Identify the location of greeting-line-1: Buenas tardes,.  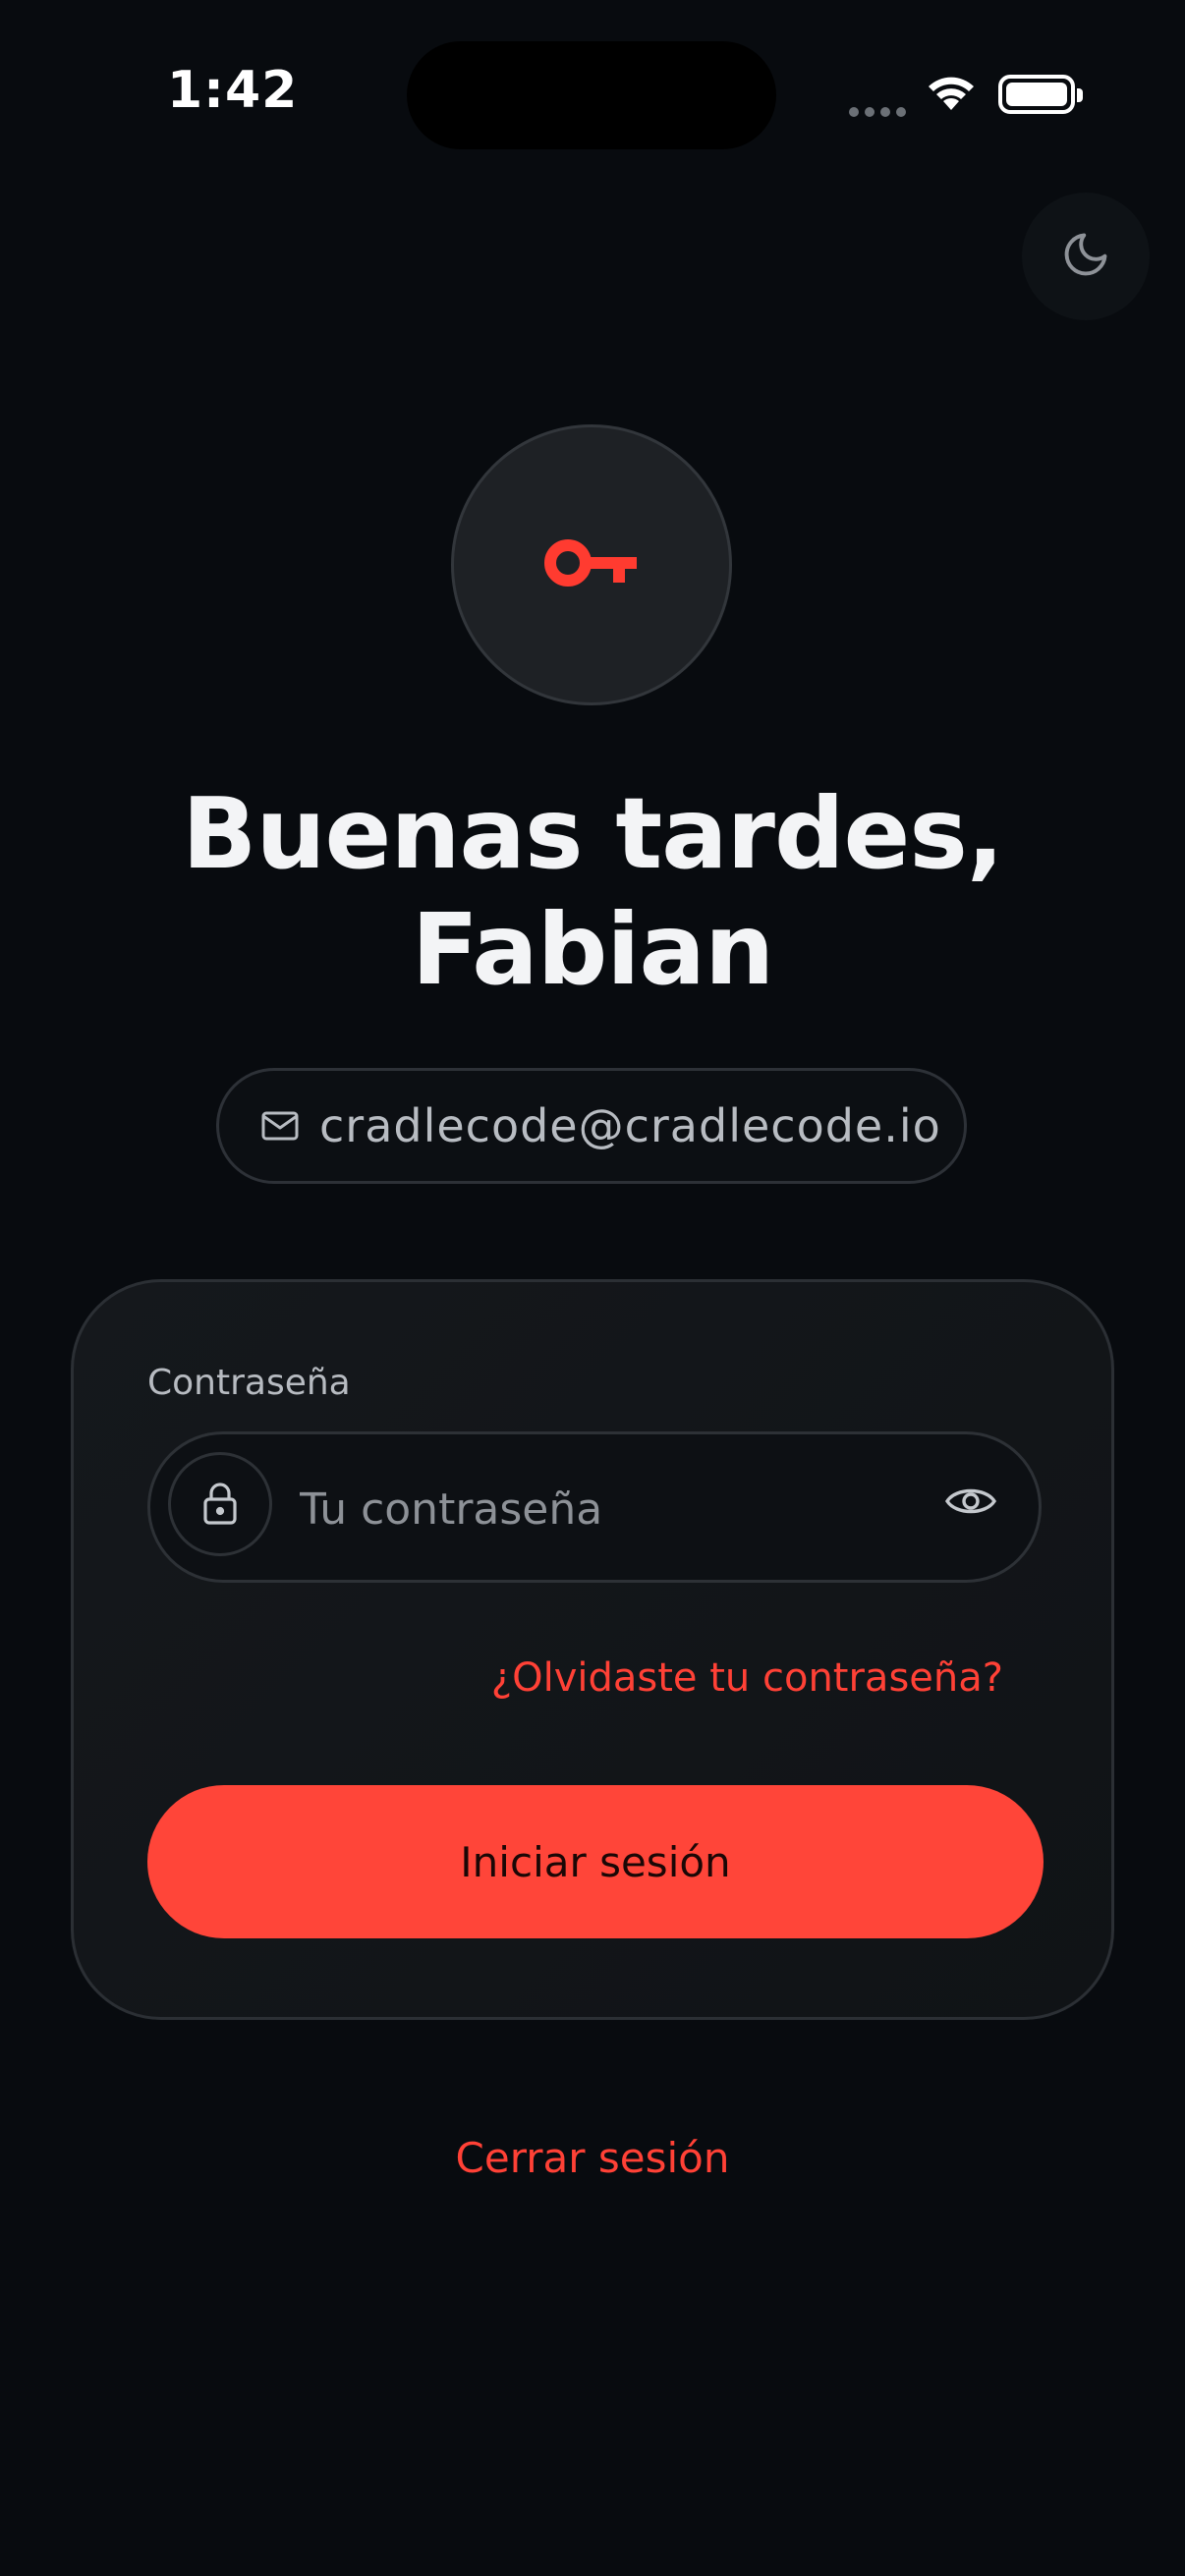
(593, 833).